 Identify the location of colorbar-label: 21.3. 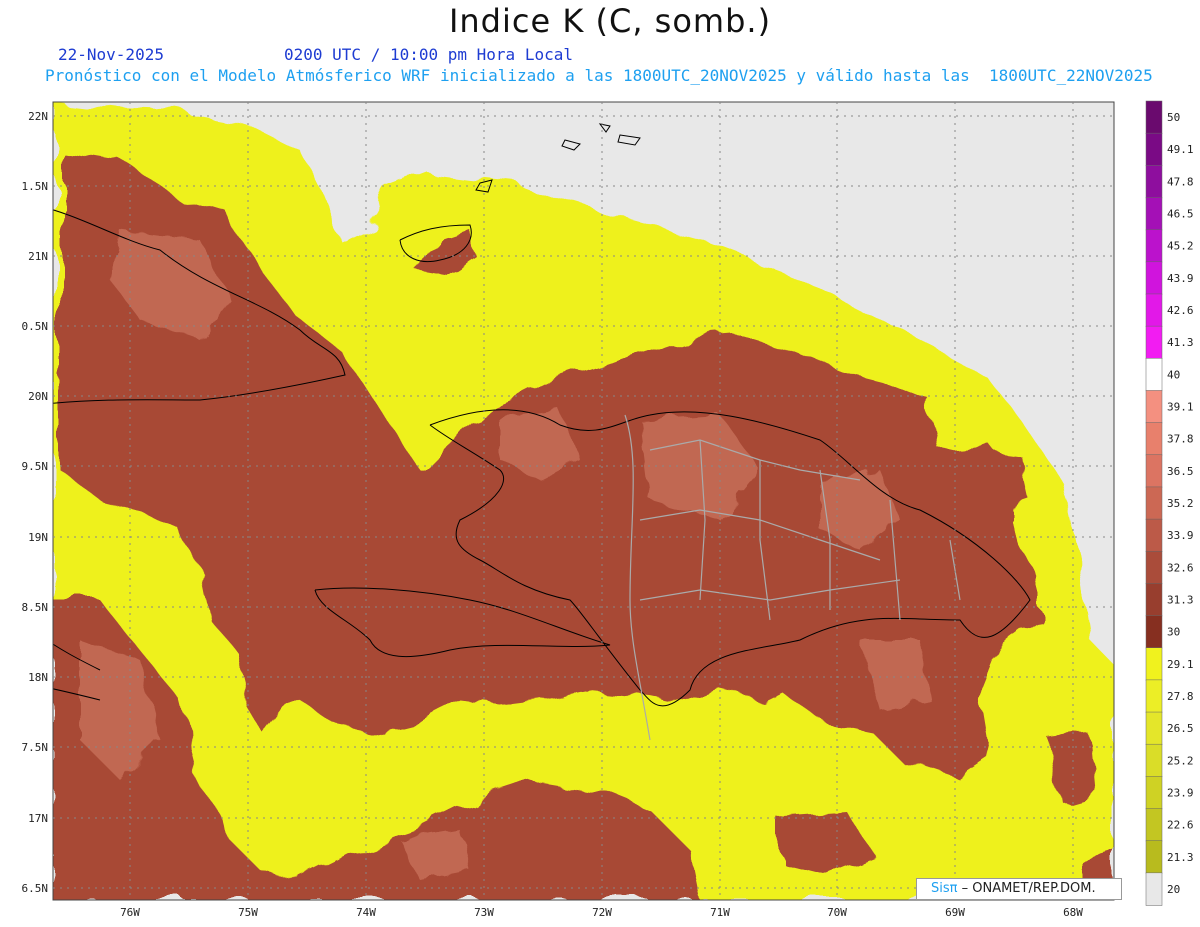
(1180, 857).